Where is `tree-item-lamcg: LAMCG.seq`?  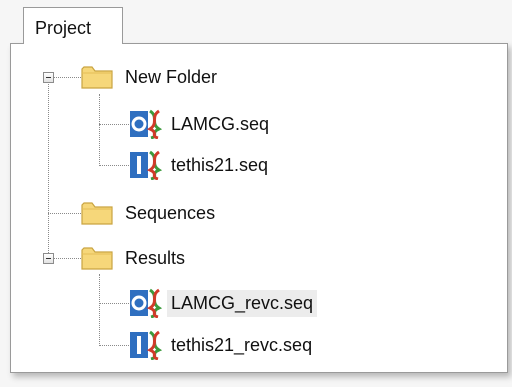
tree-item-lamcg: LAMCG.seq is located at coordinates (201, 124).